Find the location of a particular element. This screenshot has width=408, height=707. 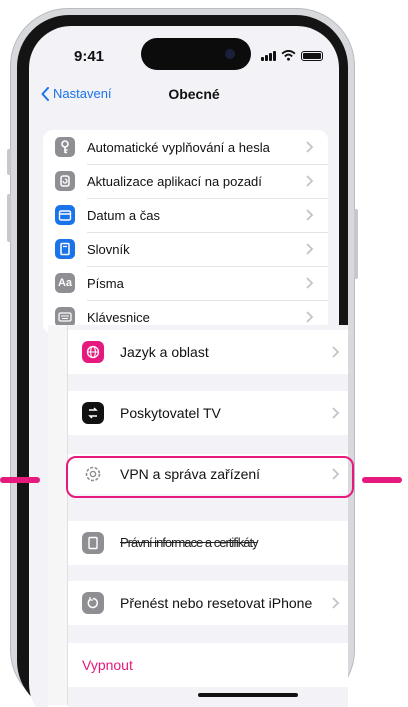

setting-label: Poskytovatel TV is located at coordinates (170, 413).